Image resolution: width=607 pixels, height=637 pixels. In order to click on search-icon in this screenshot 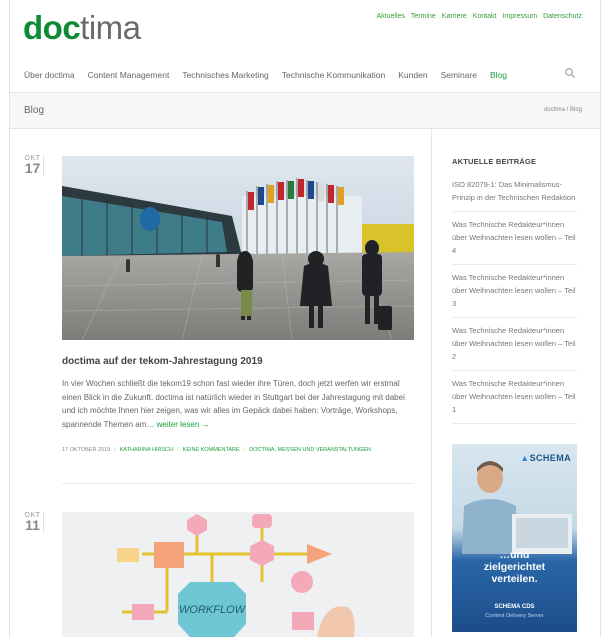, I will do `click(570, 73)`.